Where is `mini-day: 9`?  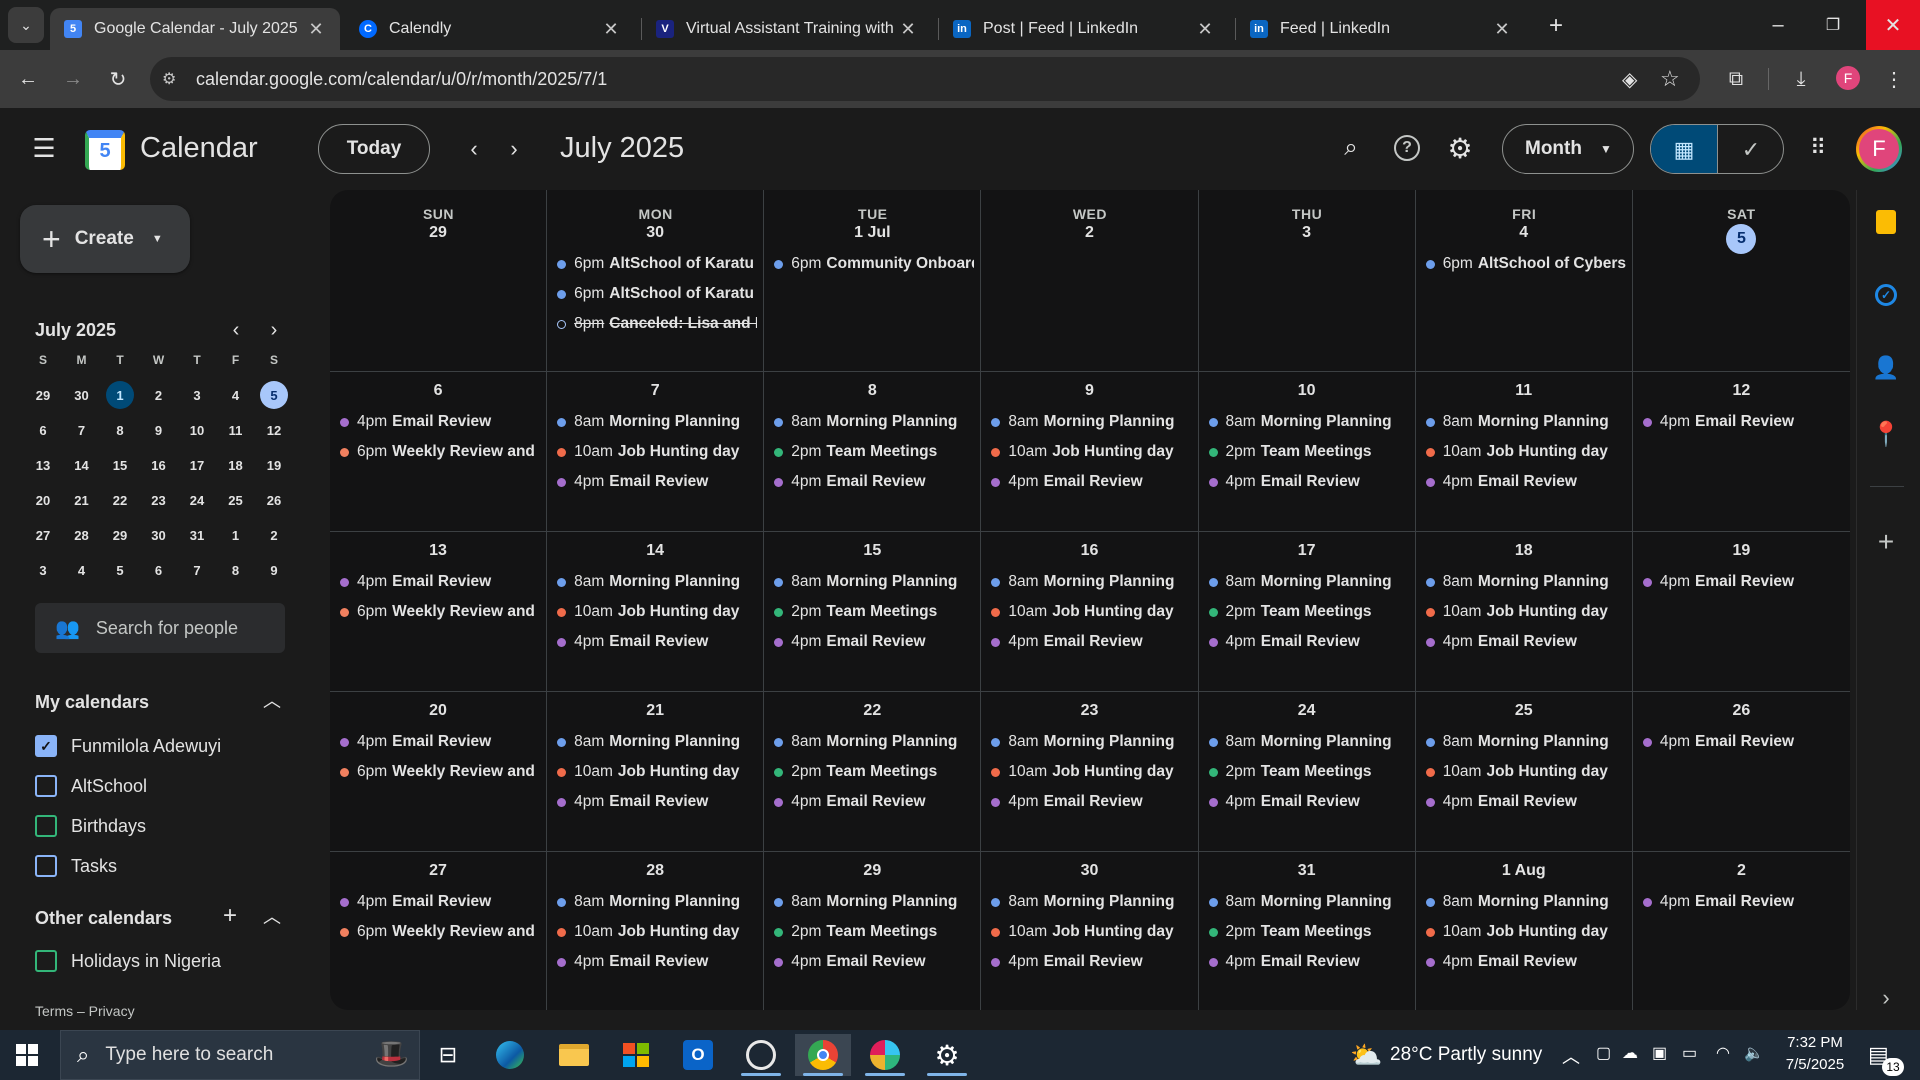 mini-day: 9 is located at coordinates (274, 570).